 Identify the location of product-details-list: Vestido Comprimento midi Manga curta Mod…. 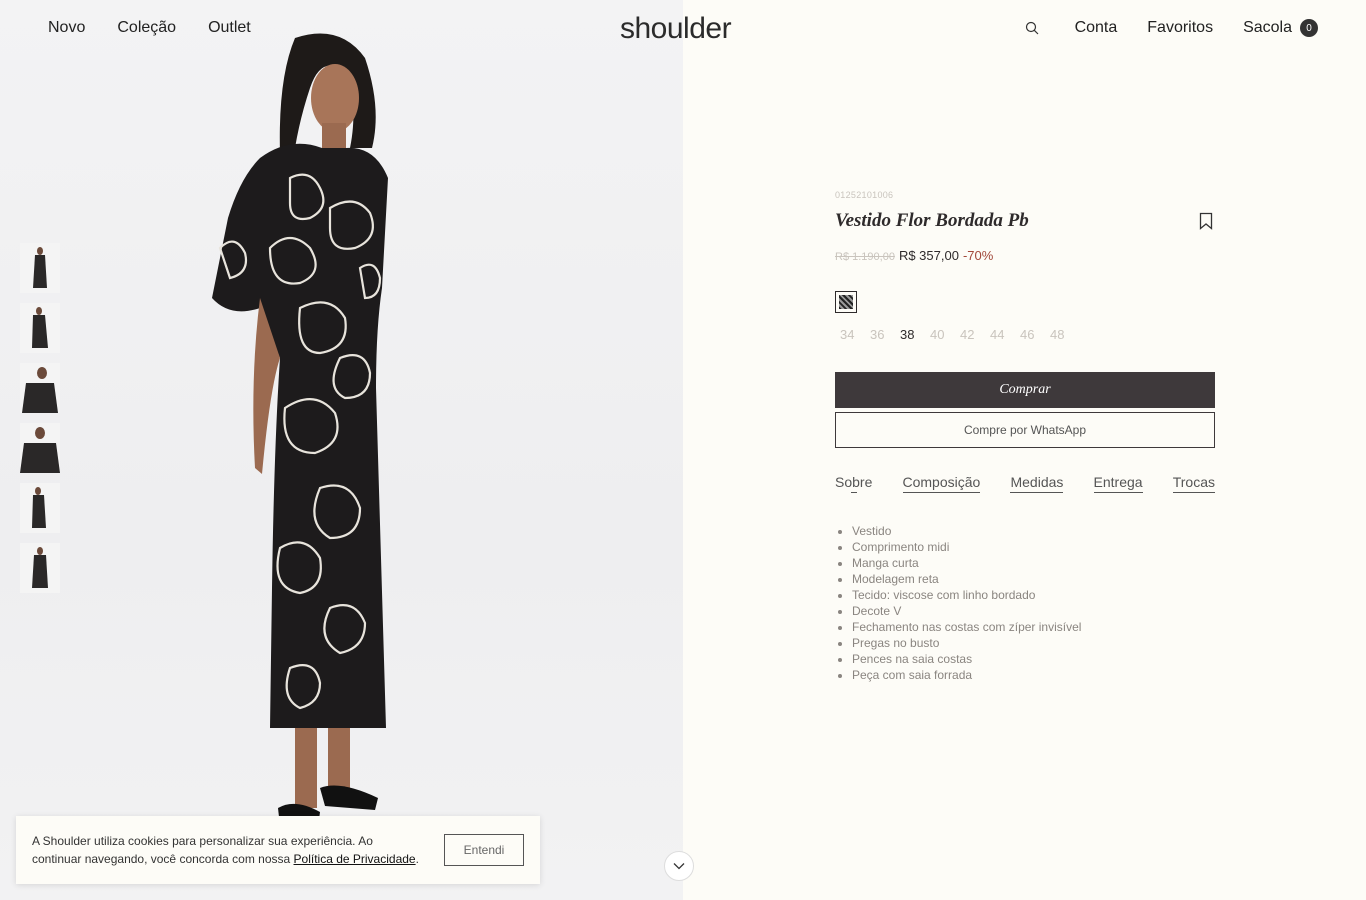
(1025, 603).